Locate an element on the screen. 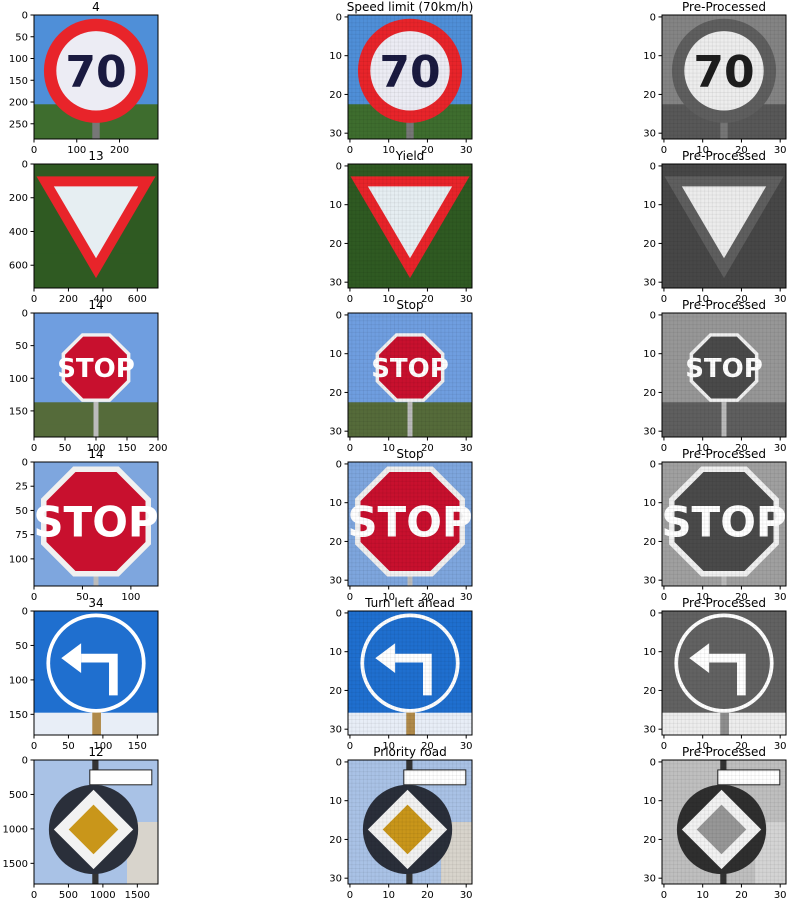 This screenshot has width=790, height=902. sign-blue-face is located at coordinates (96, 663).